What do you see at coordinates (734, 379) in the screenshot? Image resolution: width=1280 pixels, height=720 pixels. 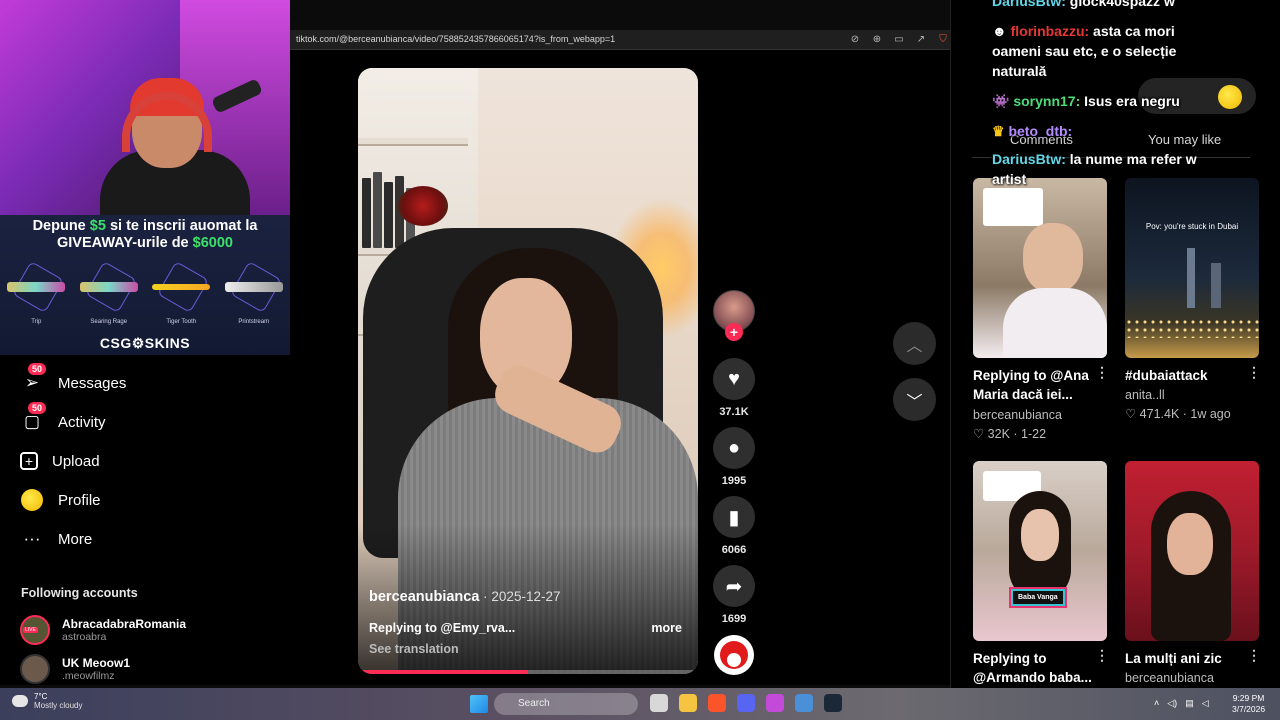 I see `like-button: ♥` at bounding box center [734, 379].